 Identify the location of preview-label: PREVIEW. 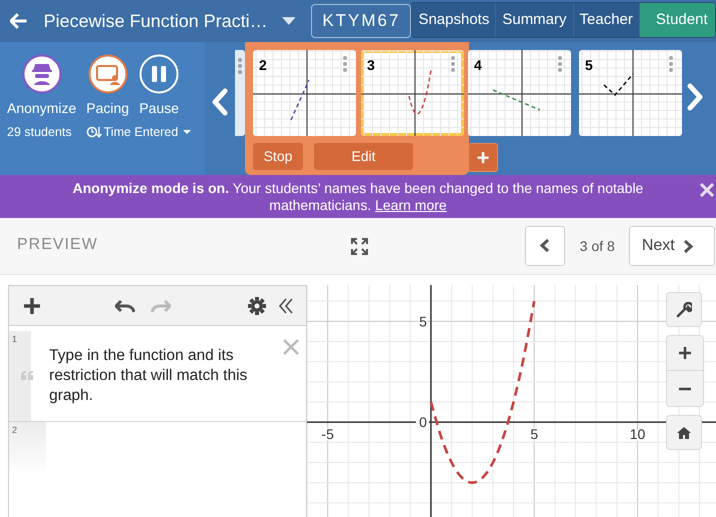
(57, 245).